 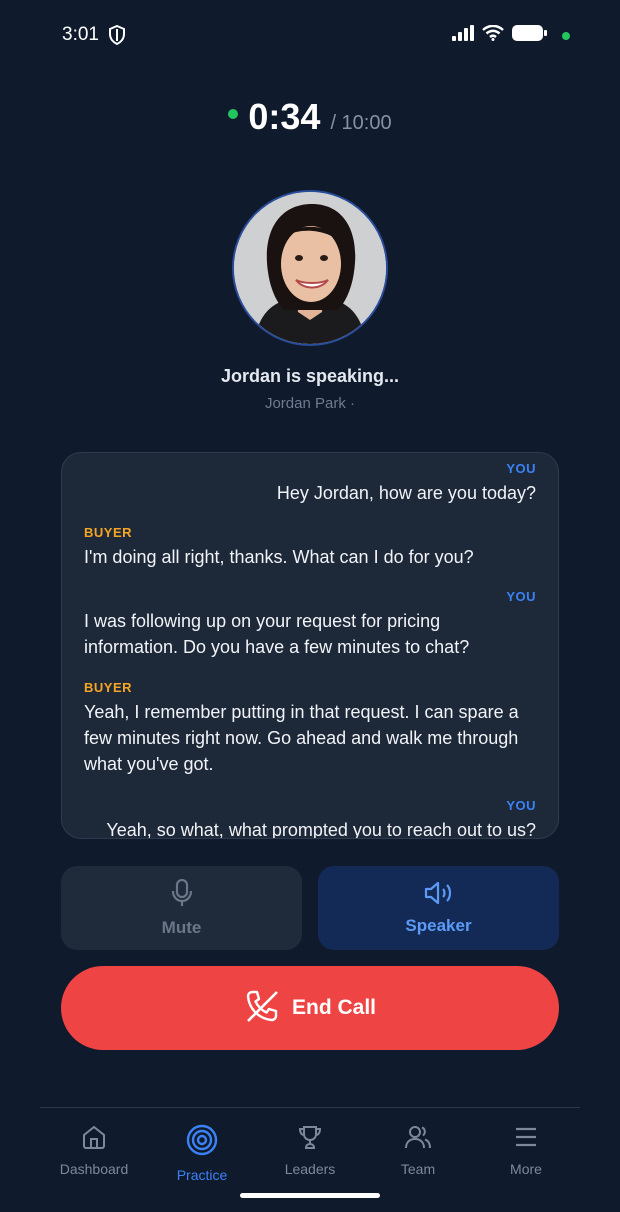 I want to click on speaker-button: Speaker, so click(x=438, y=908).